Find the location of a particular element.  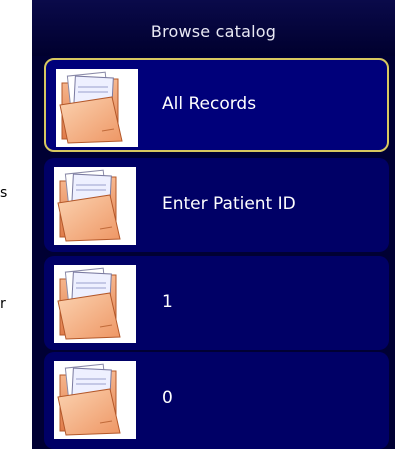

catalog-item-label: 0 is located at coordinates (167, 398).